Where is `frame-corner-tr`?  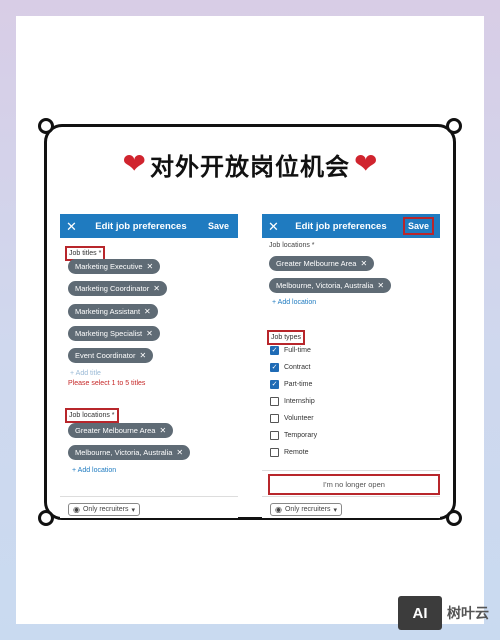 frame-corner-tr is located at coordinates (454, 126).